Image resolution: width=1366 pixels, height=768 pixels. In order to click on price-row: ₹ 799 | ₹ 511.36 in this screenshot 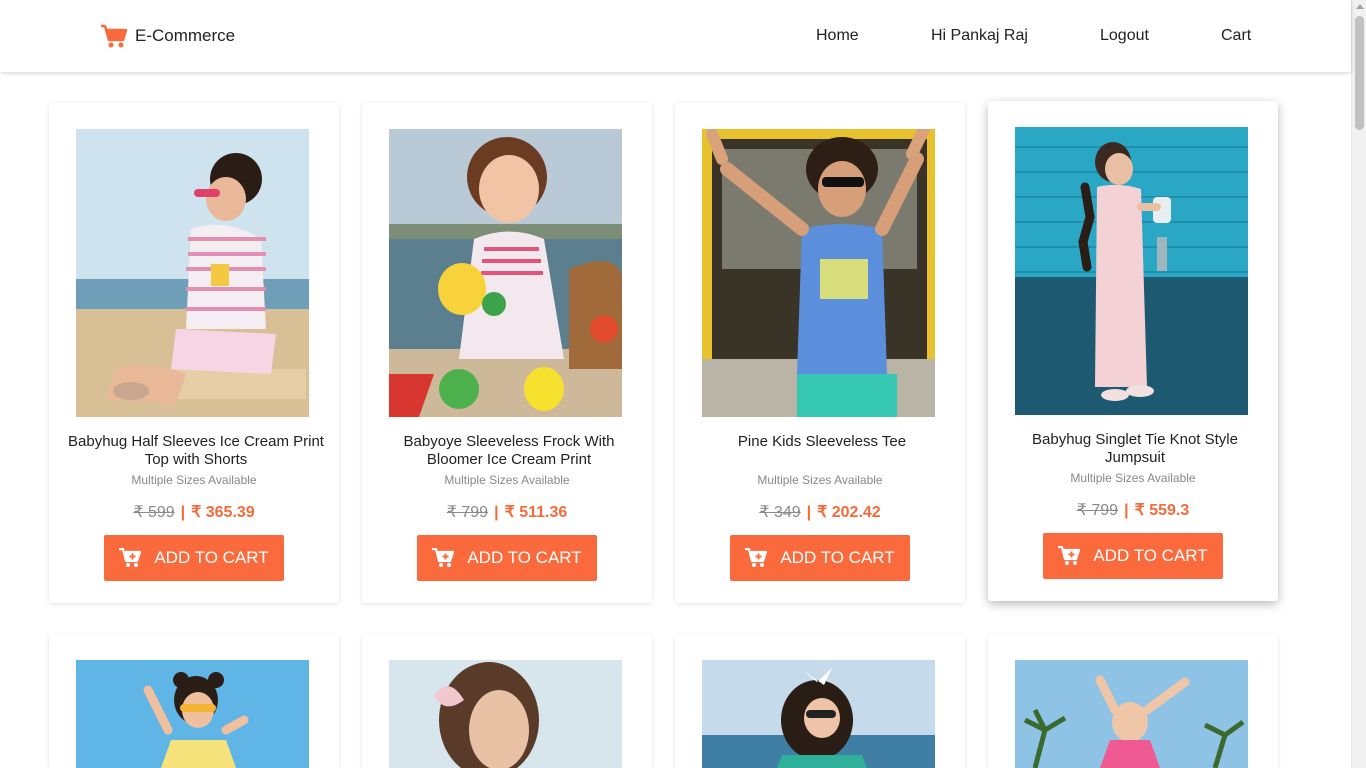, I will do `click(507, 512)`.